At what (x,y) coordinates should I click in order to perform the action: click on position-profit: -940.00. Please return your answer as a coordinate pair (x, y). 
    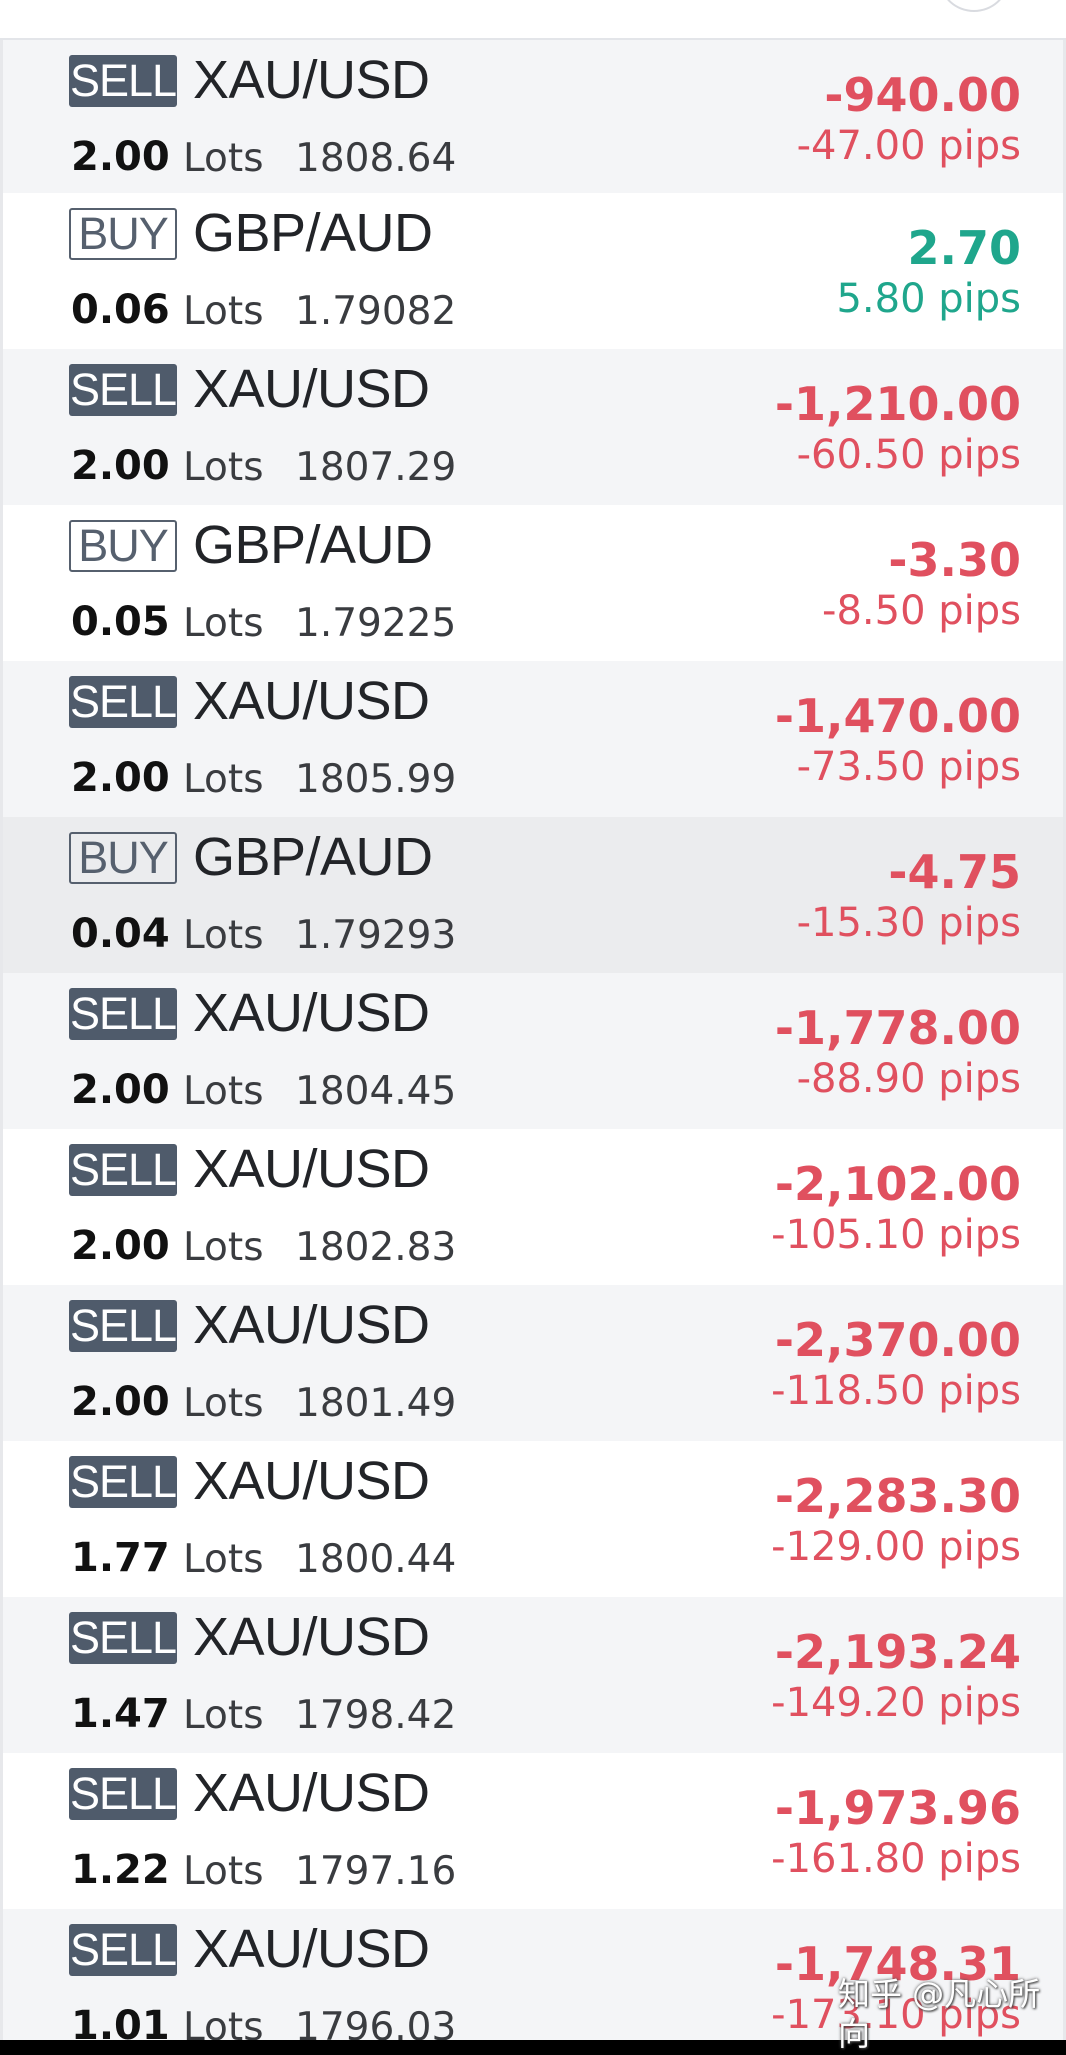
    Looking at the image, I should click on (922, 95).